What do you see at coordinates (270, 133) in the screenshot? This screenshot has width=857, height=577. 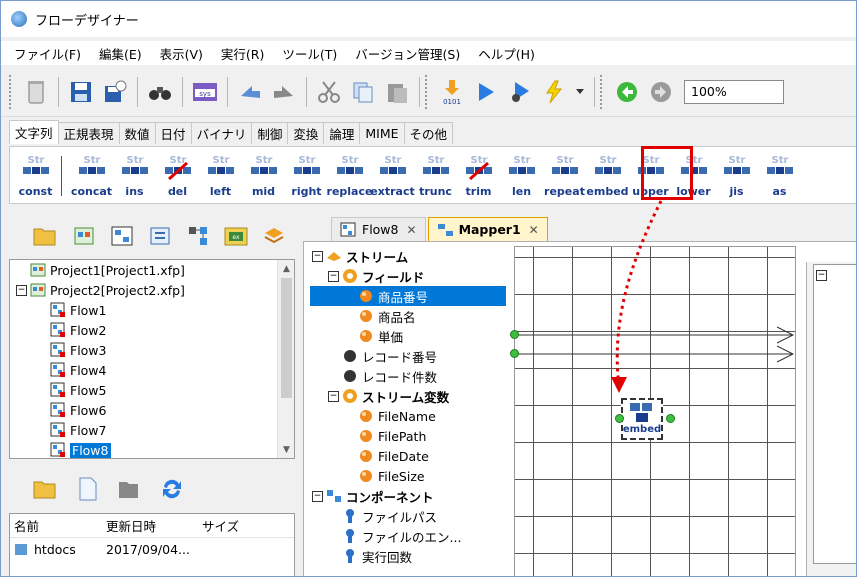 I see `tab-control: 制御` at bounding box center [270, 133].